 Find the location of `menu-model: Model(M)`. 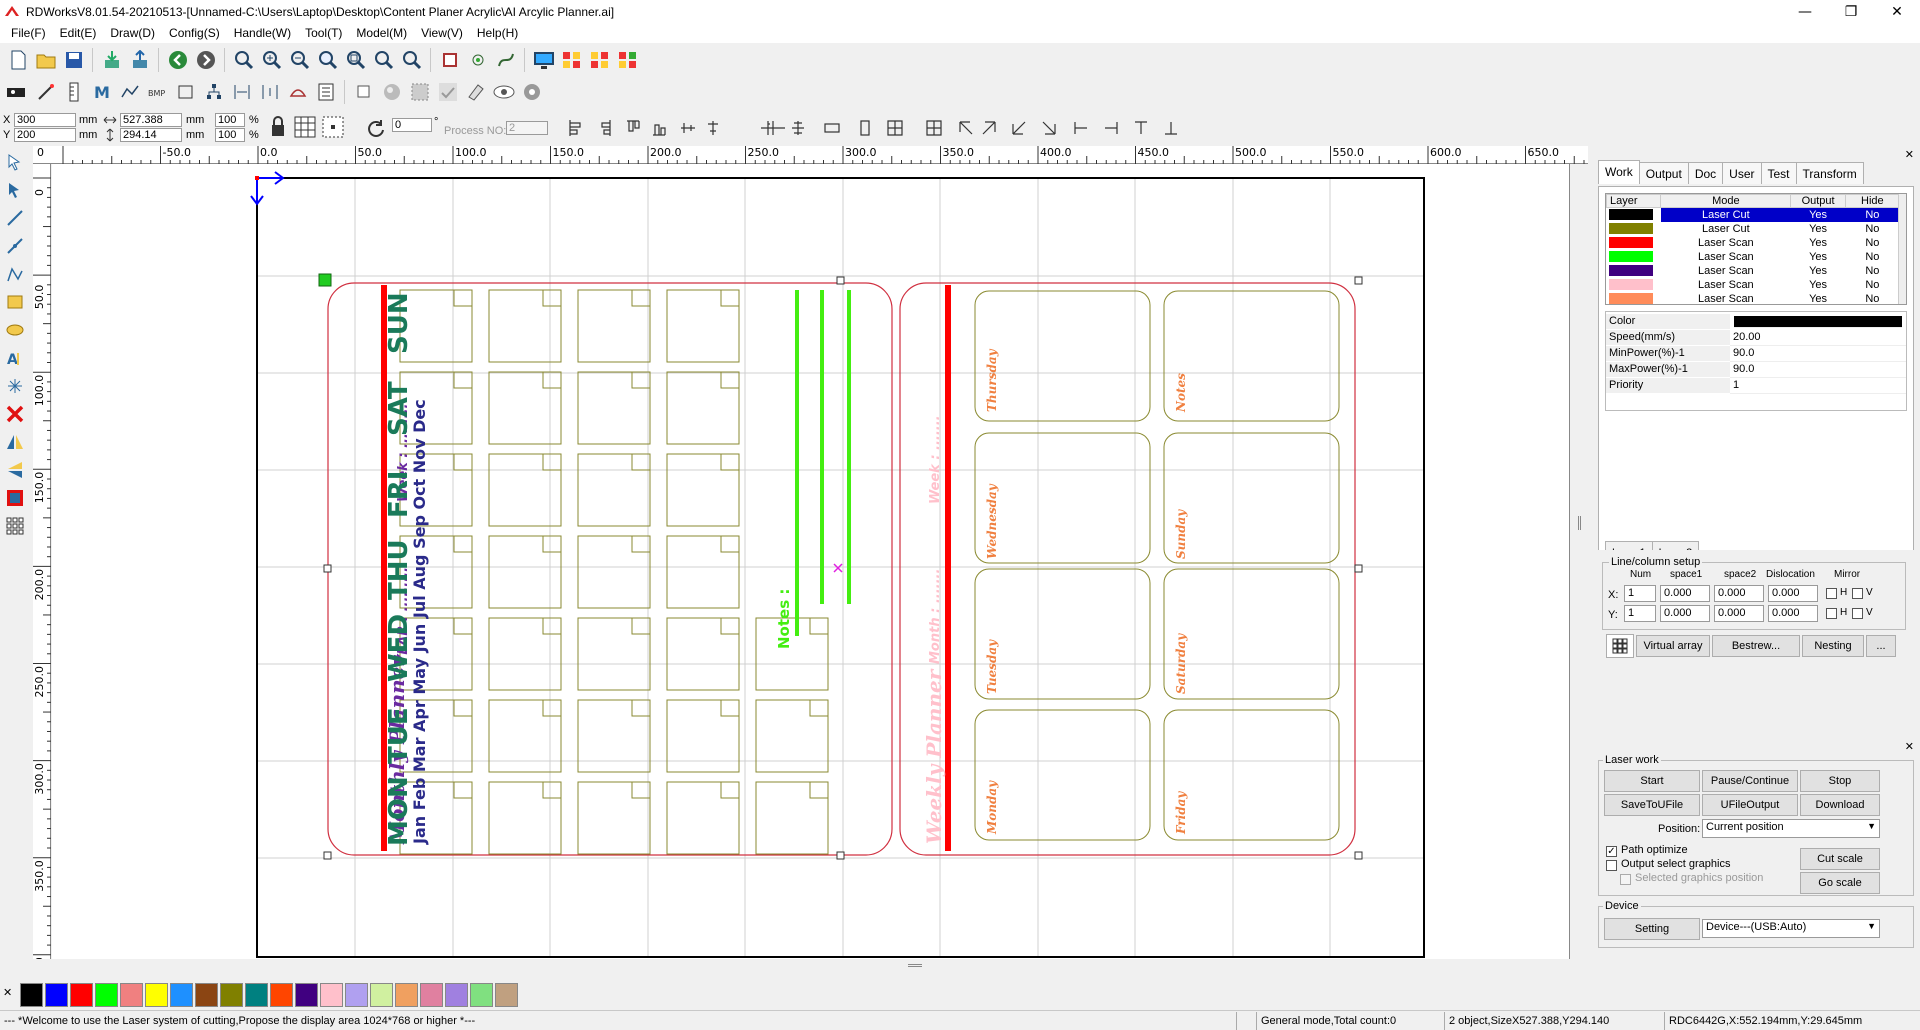

menu-model: Model(M) is located at coordinates (381, 33).